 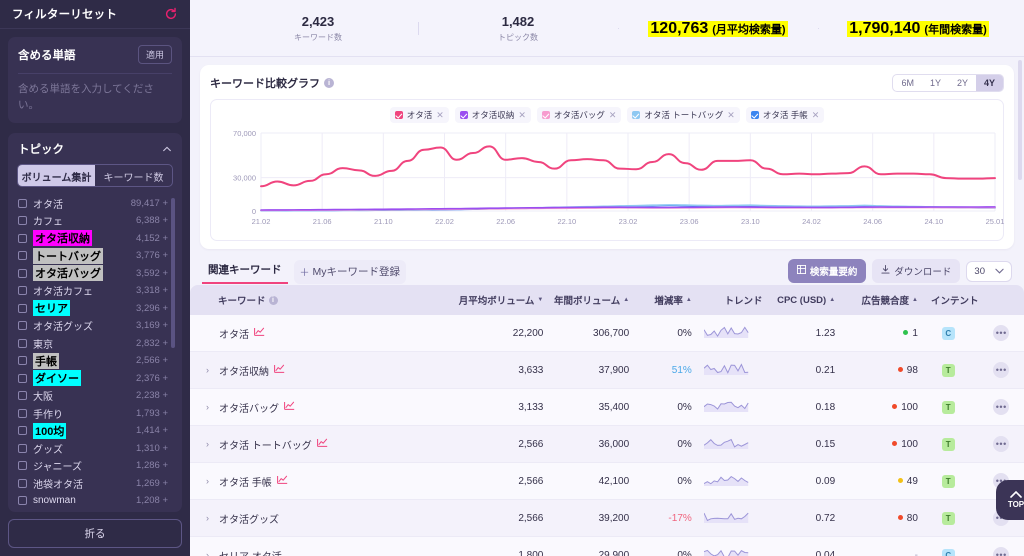 I want to click on range-2Y: 2Y, so click(x=962, y=83).